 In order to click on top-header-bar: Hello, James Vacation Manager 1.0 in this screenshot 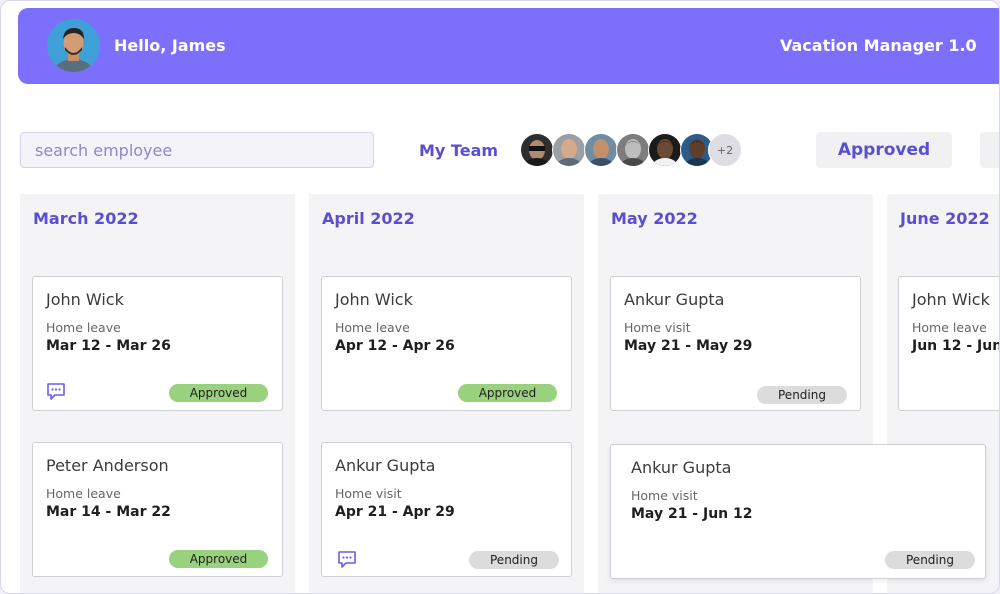, I will do `click(508, 46)`.